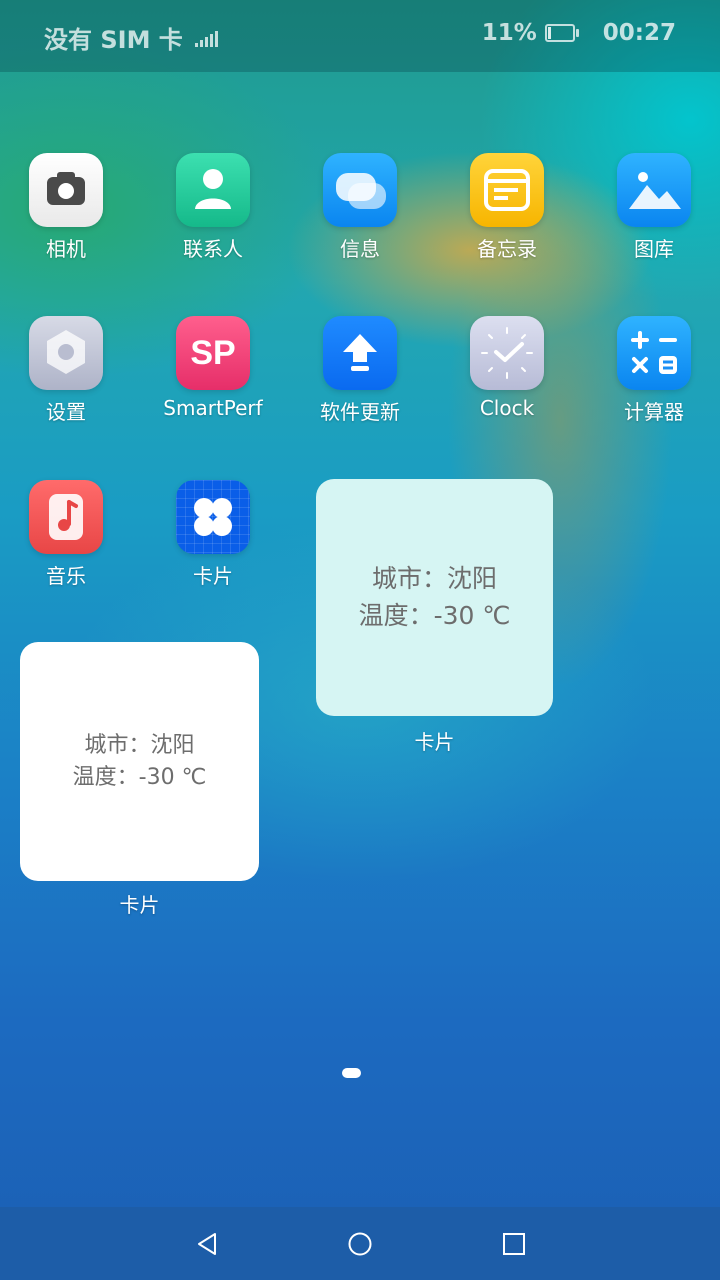 This screenshot has width=720, height=1280. Describe the element at coordinates (213, 576) in the screenshot. I see `app-label: 卡片` at that location.